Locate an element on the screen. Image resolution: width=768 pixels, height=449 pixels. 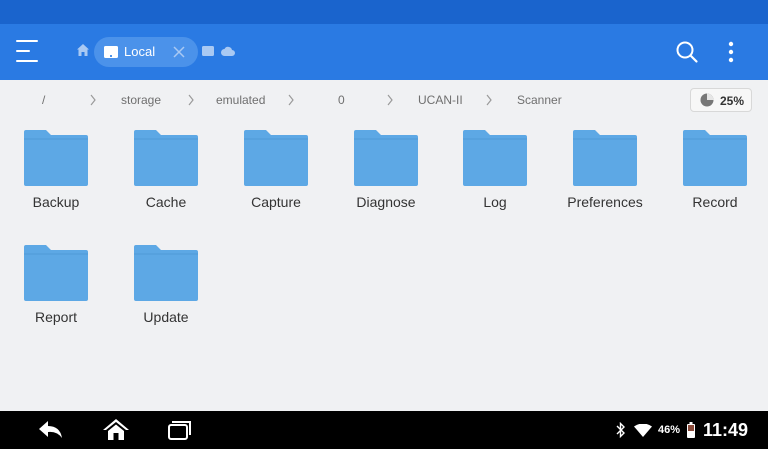
tab-local: Local is located at coordinates (146, 52).